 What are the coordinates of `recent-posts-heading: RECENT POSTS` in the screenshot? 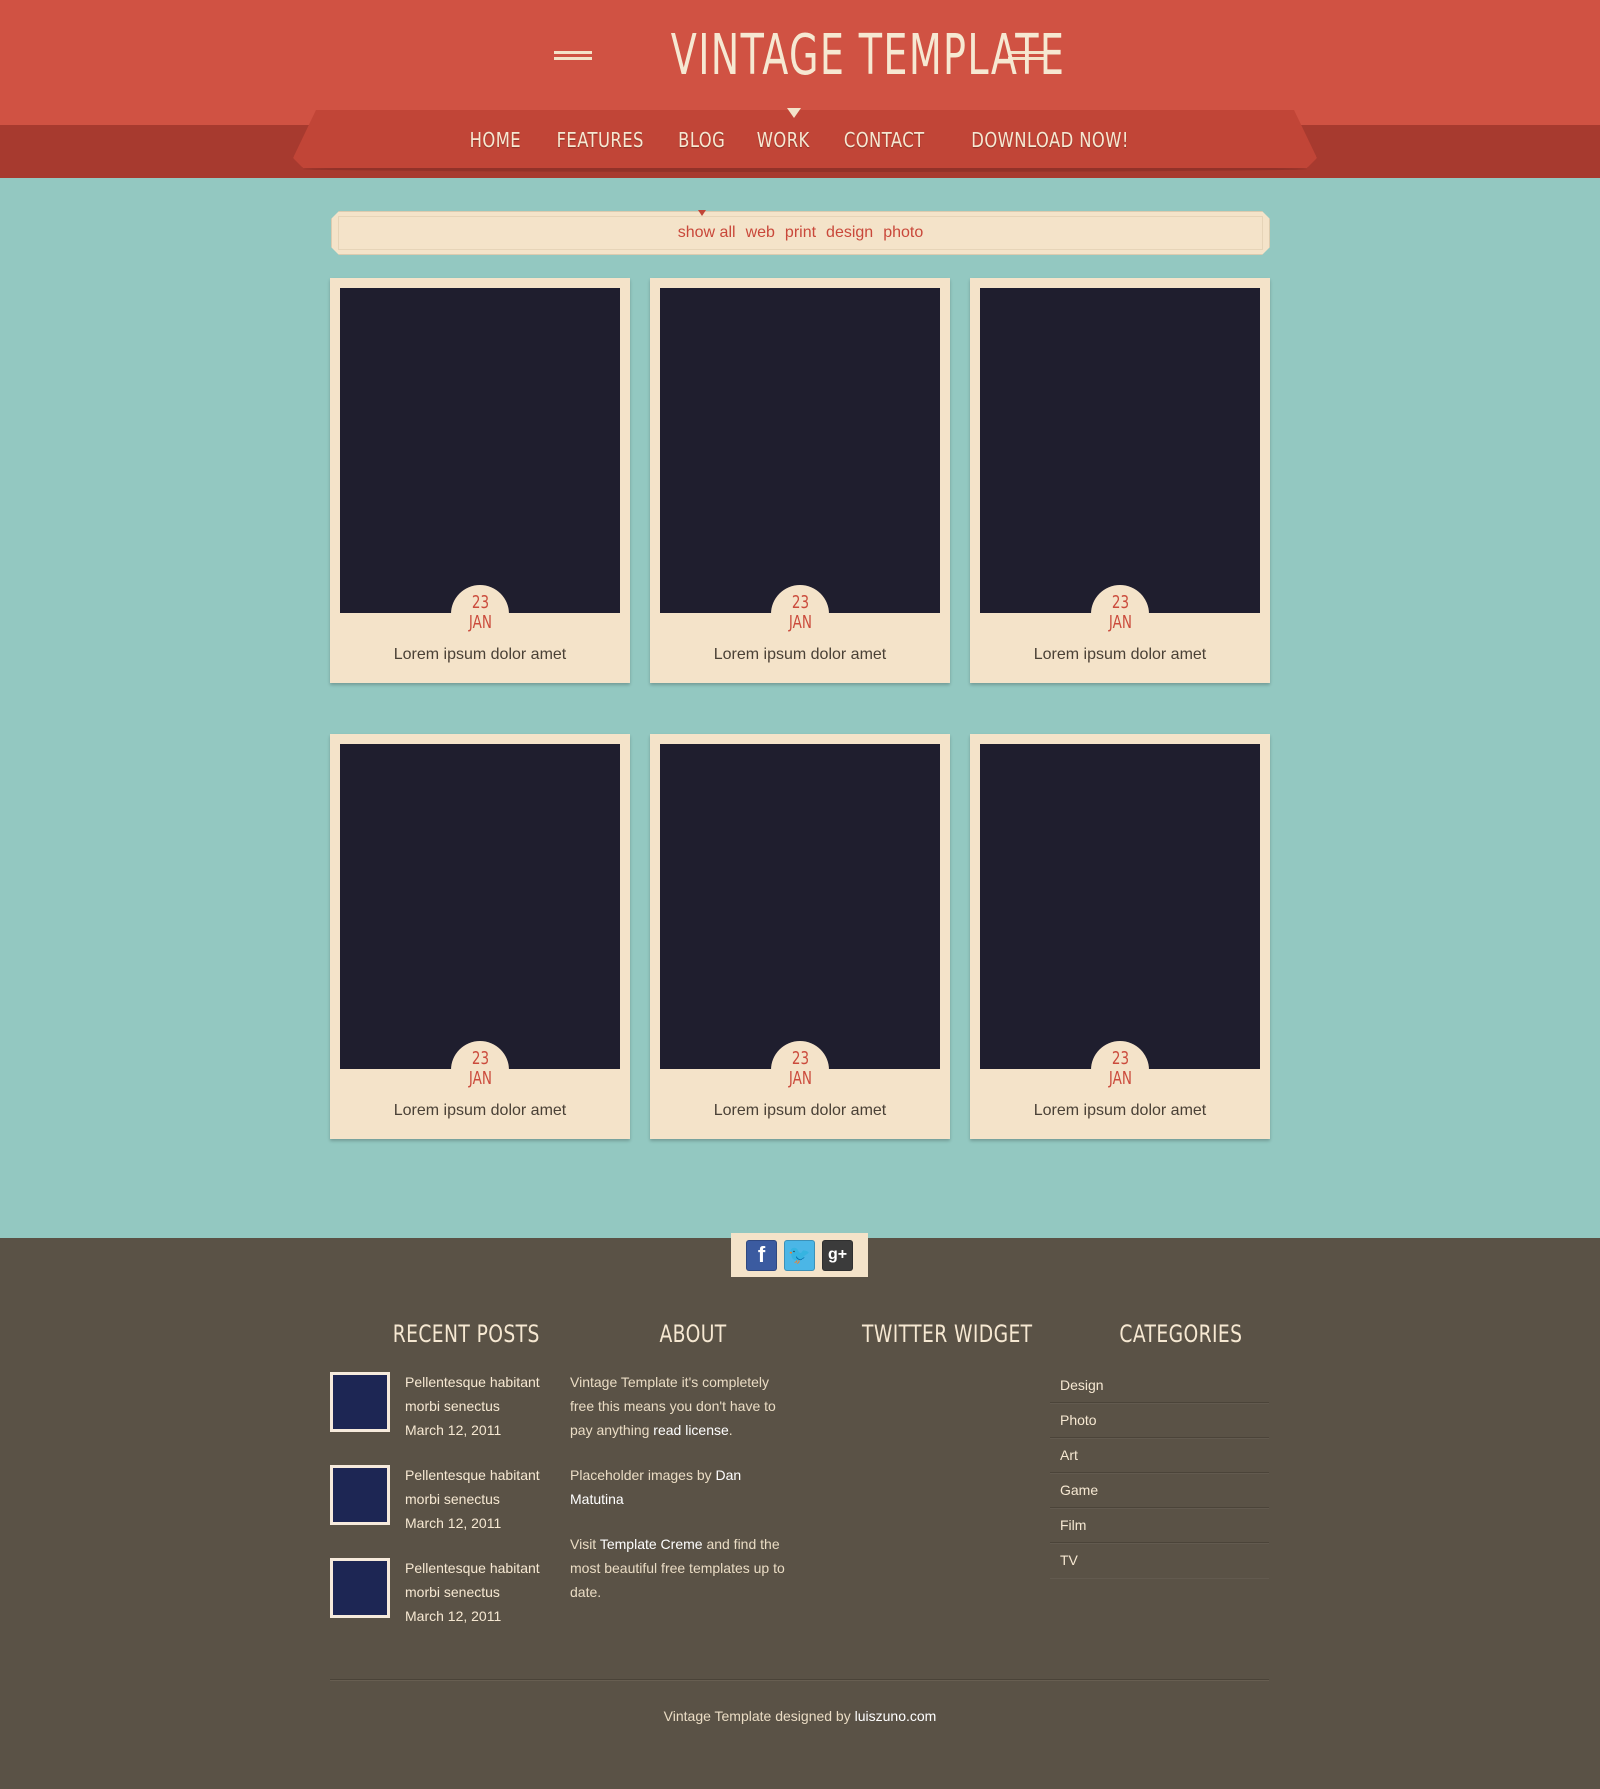 It's located at (466, 1334).